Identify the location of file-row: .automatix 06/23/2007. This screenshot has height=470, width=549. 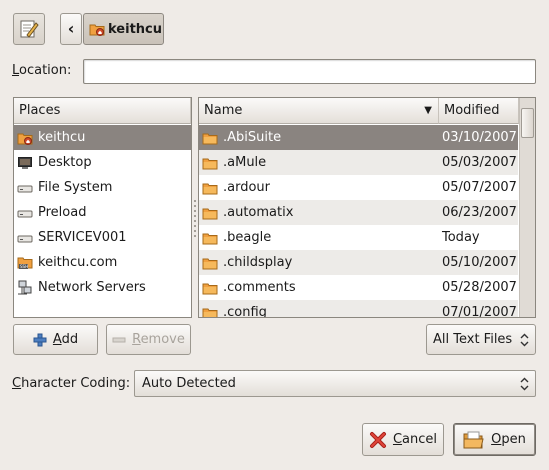
(358, 212).